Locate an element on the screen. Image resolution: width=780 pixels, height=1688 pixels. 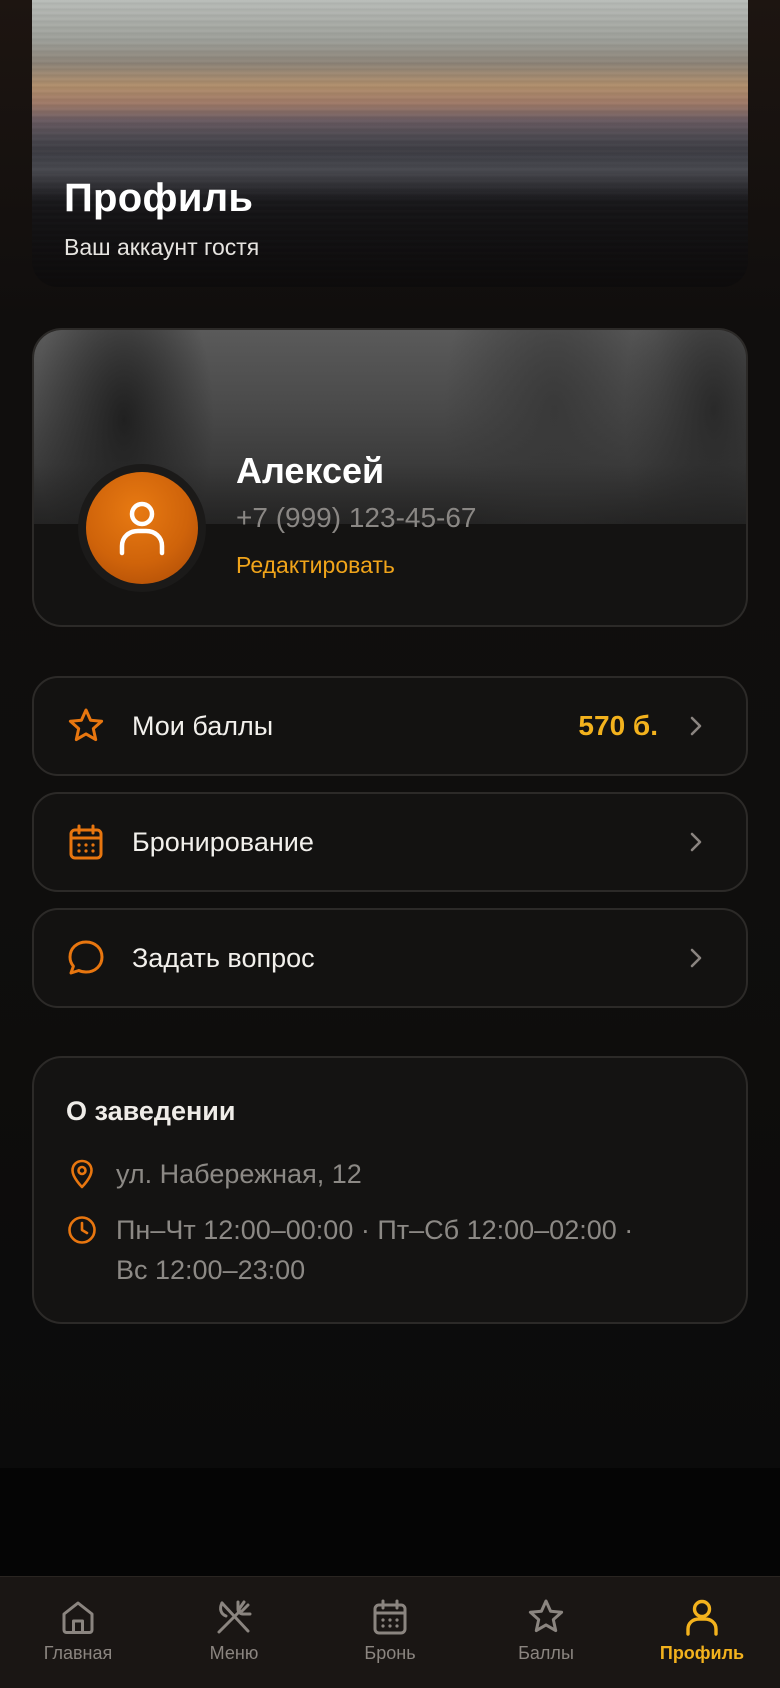
nav-item-points: Баллы is located at coordinates (546, 1632).